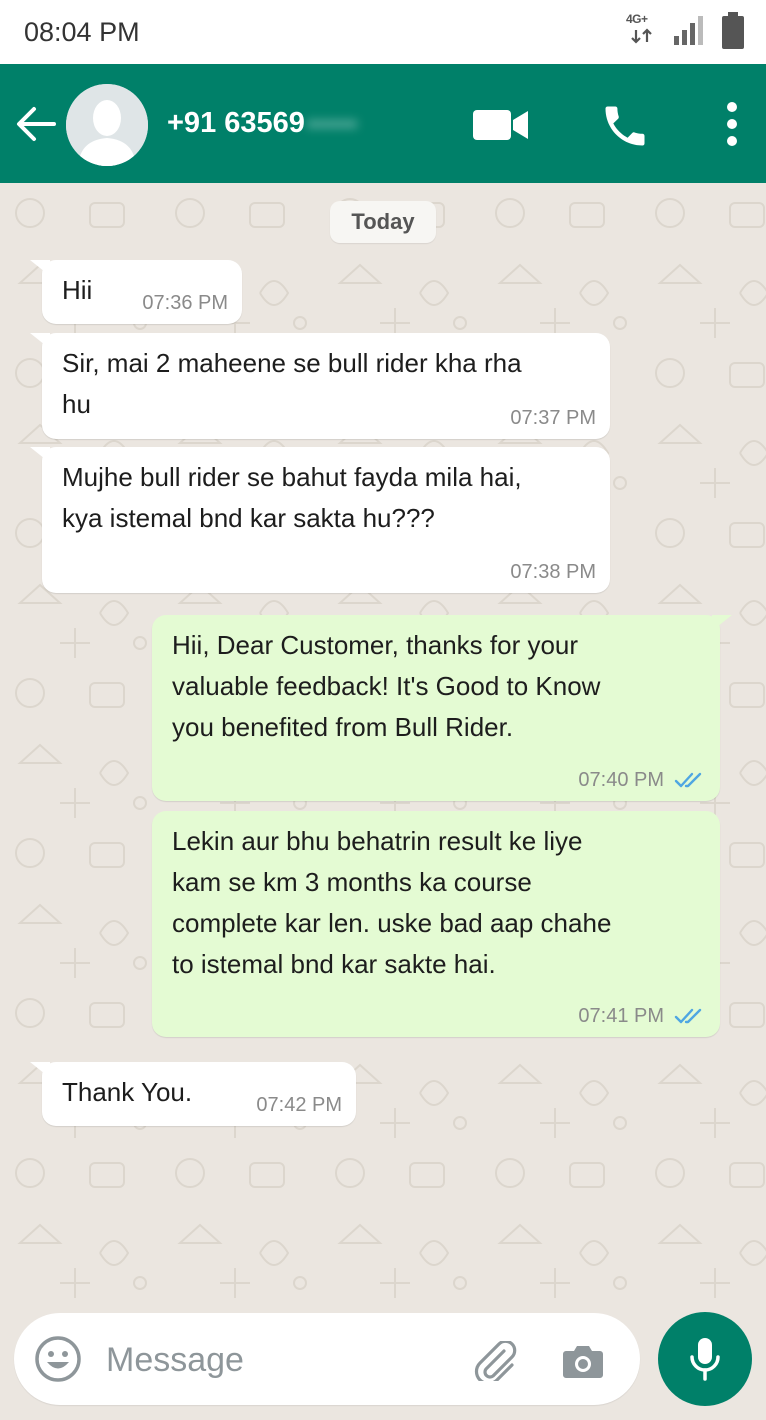  What do you see at coordinates (392, 923) in the screenshot?
I see `message-line: complete kar len. uske bad aap chahe` at bounding box center [392, 923].